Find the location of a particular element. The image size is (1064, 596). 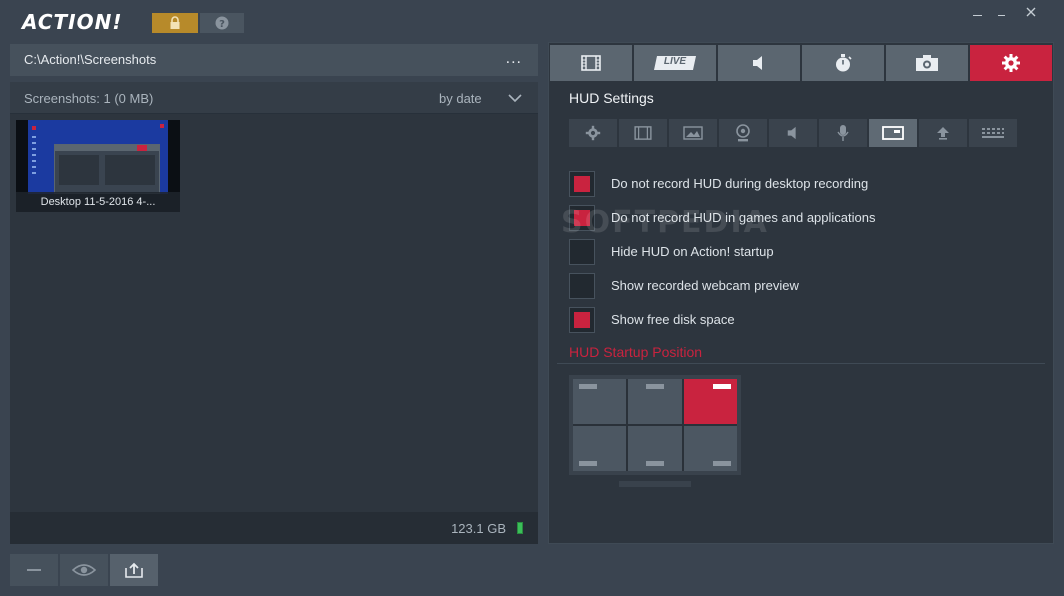

list-header: Screenshots: 1 (0 MB) by date is located at coordinates (274, 98).